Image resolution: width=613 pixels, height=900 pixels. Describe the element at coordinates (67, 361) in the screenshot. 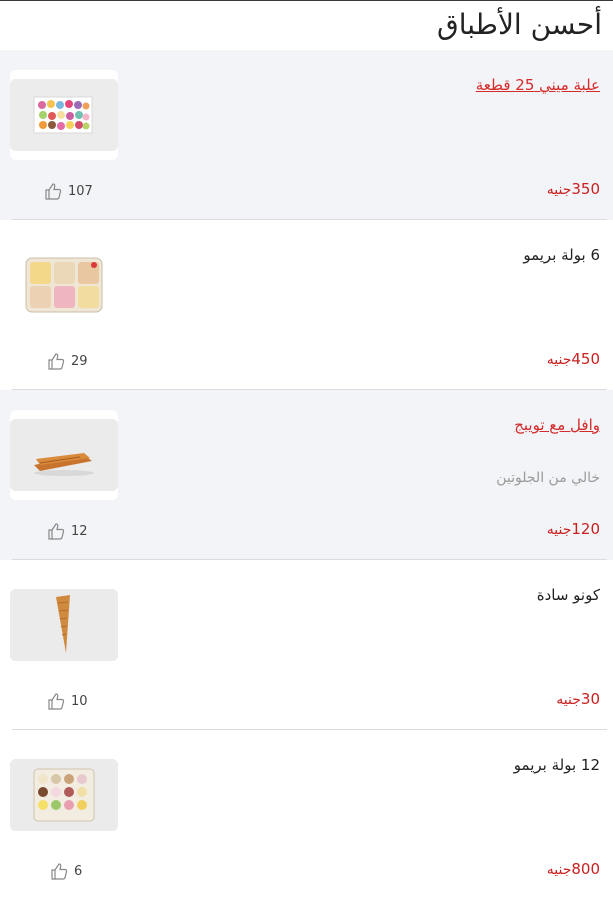

I see `like-button: 29` at that location.